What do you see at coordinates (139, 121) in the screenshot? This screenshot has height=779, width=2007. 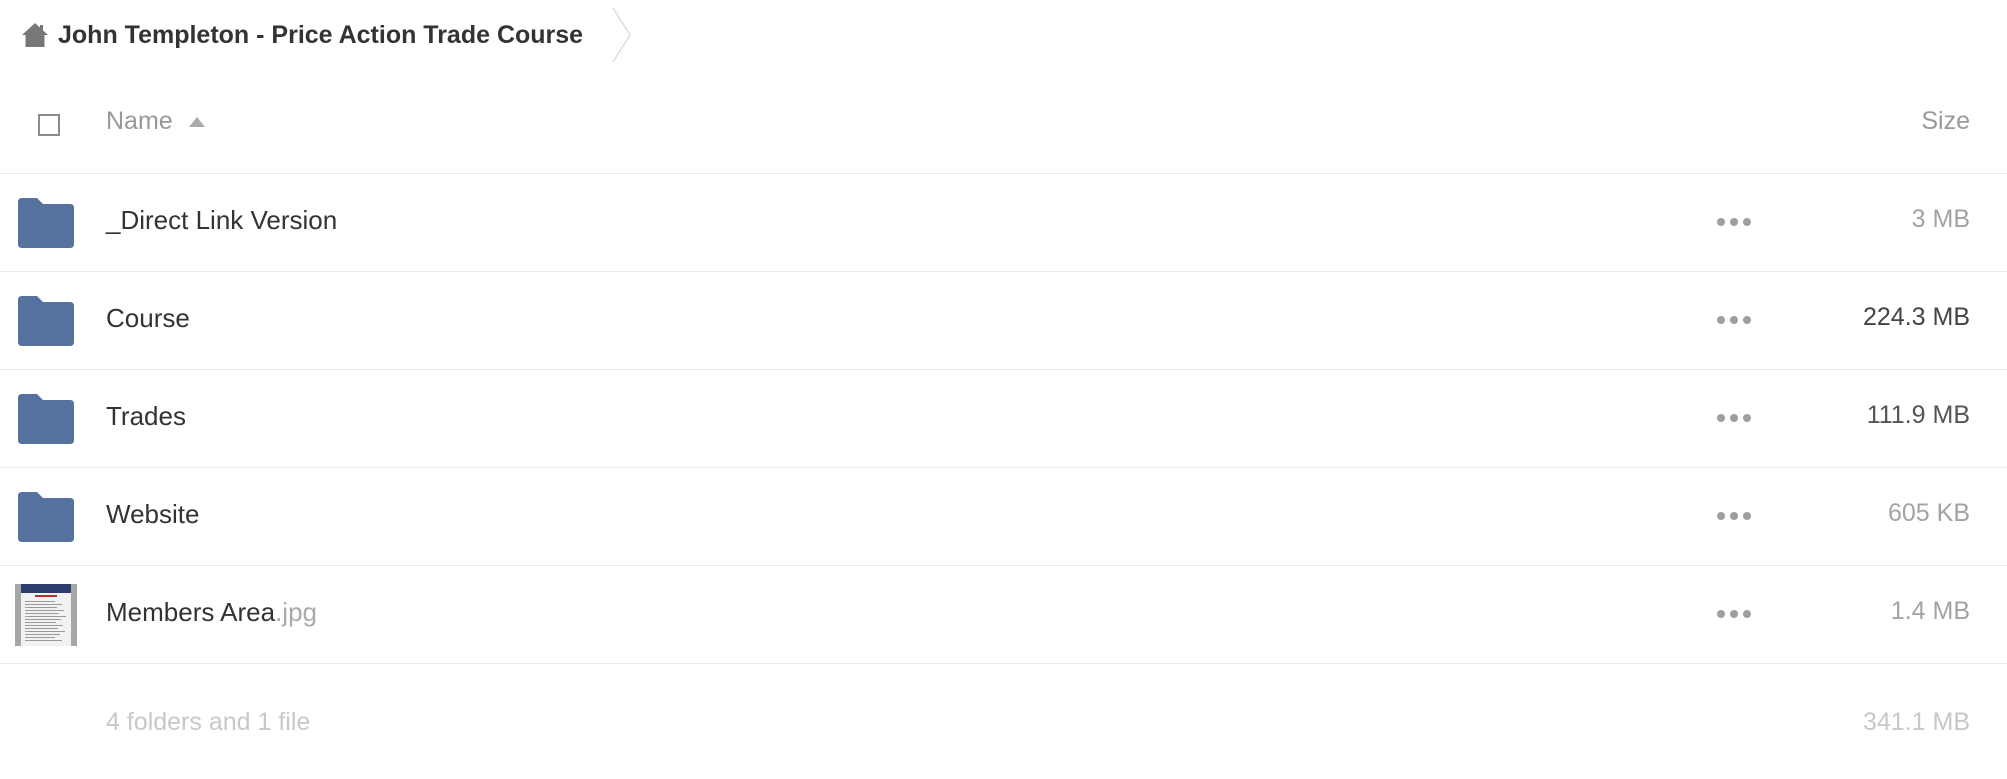 I see `name-column-label: Name` at bounding box center [139, 121].